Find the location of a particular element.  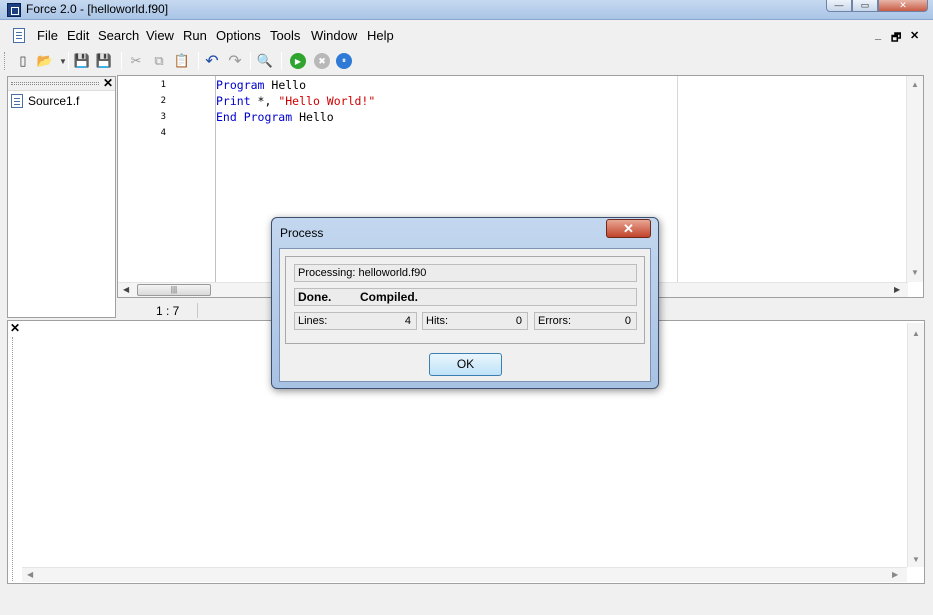

mdi-close-button: ✕ is located at coordinates (914, 35).